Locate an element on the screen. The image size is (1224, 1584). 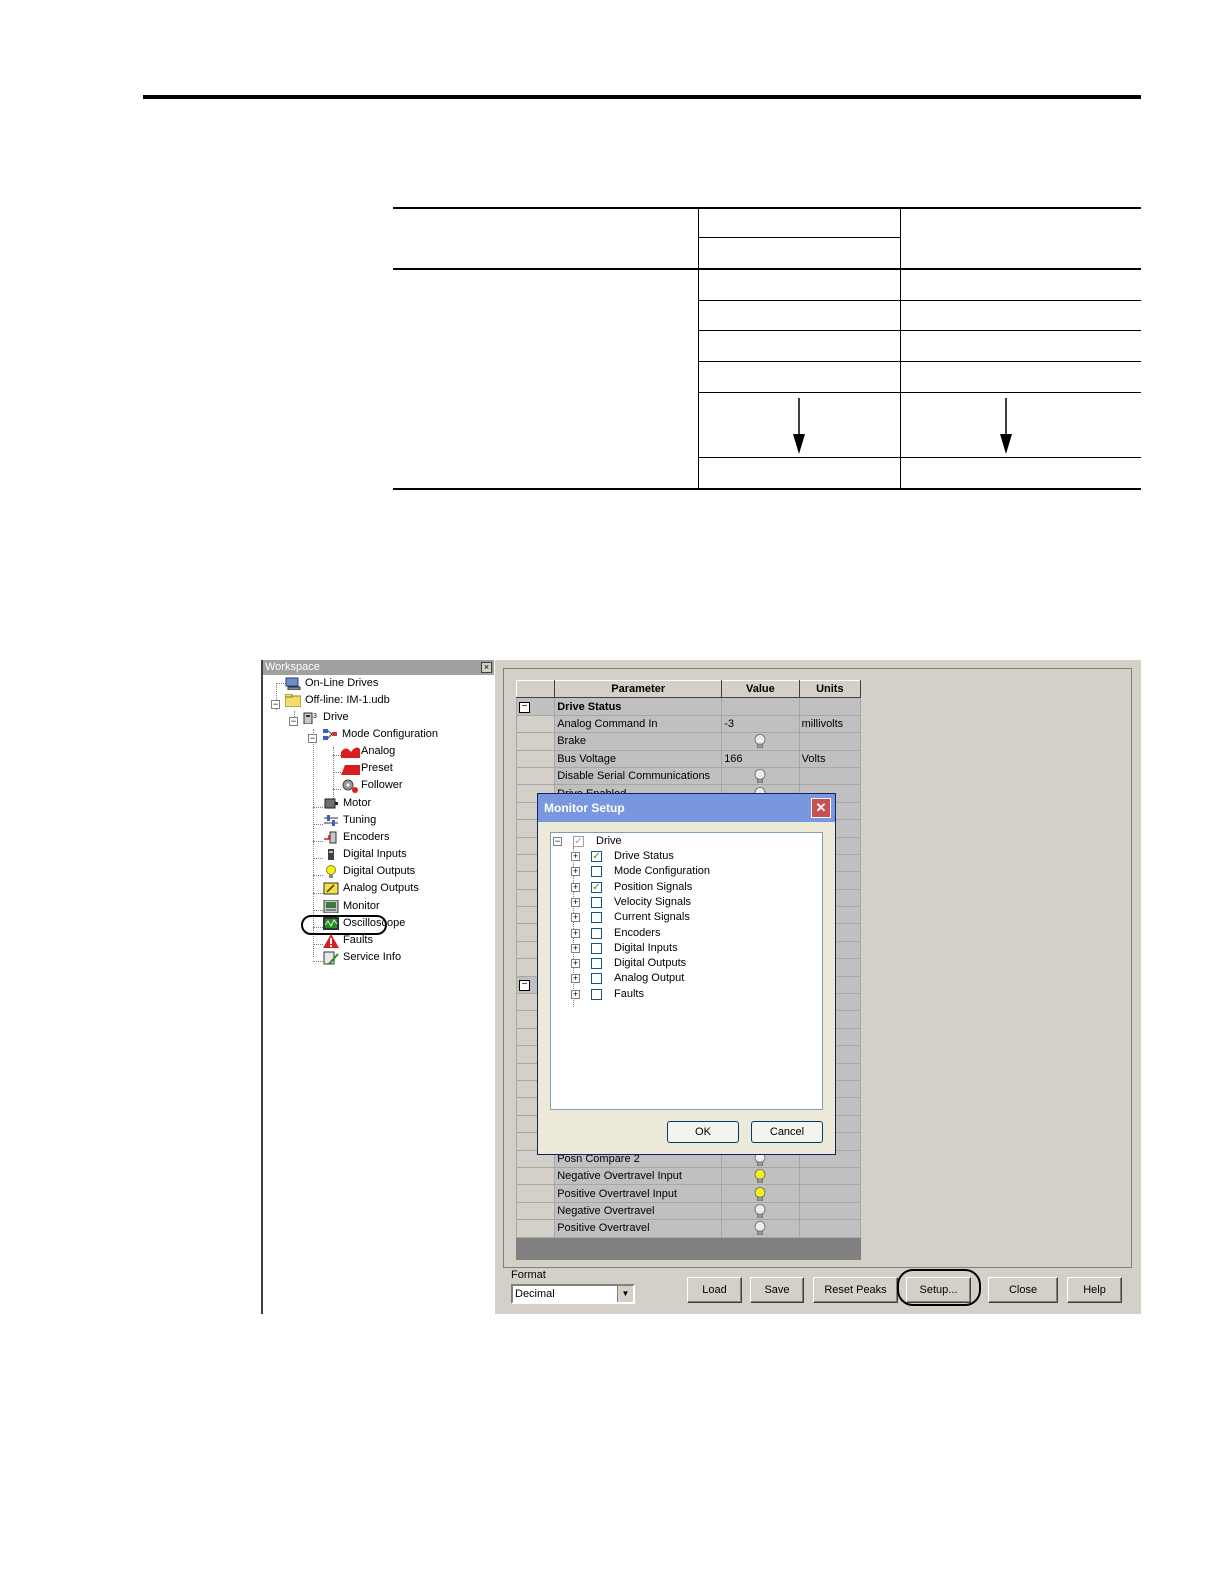
tree-item-monitor: Monitor is located at coordinates (351, 906).